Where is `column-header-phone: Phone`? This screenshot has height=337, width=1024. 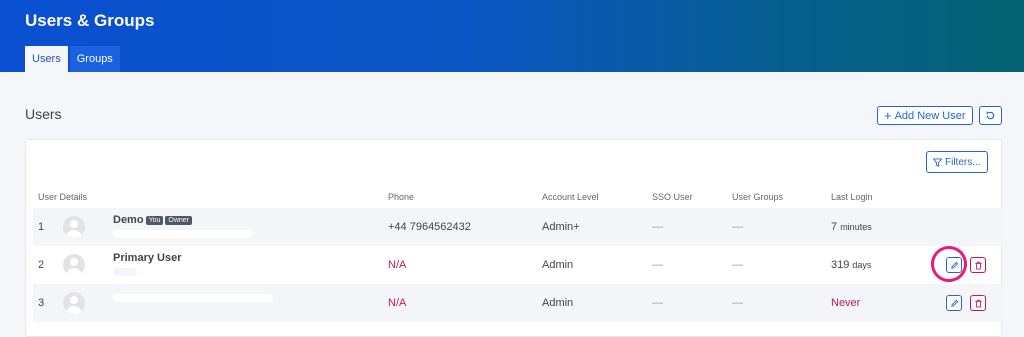
column-header-phone: Phone is located at coordinates (401, 197).